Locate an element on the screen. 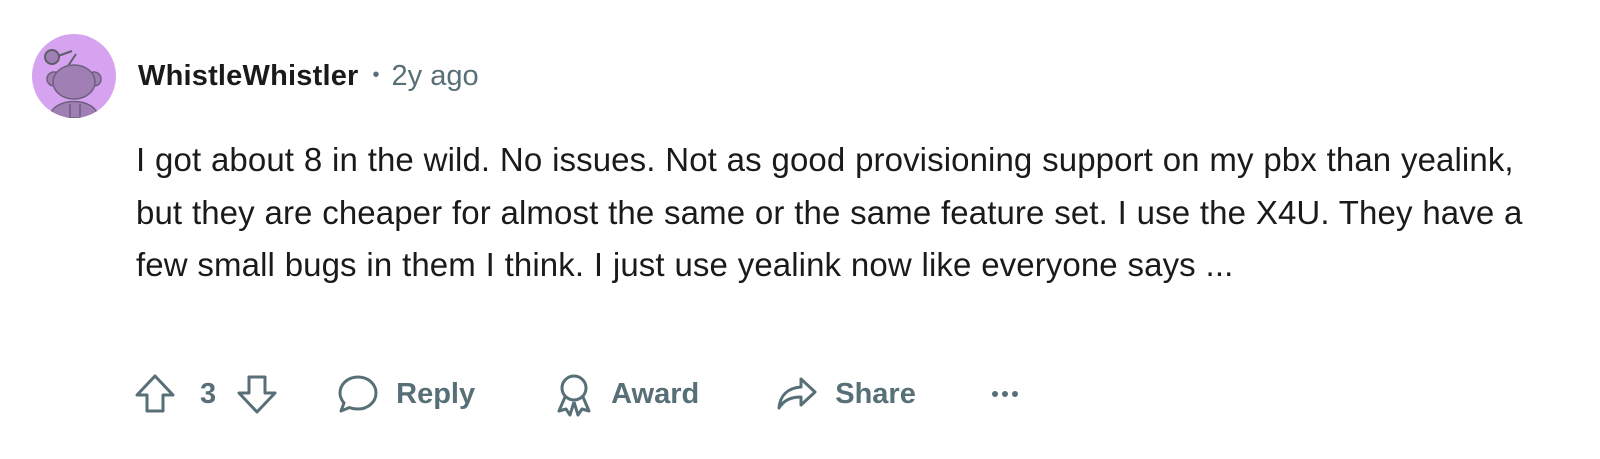 This screenshot has width=1600, height=459. reply-label: Reply is located at coordinates (436, 393).